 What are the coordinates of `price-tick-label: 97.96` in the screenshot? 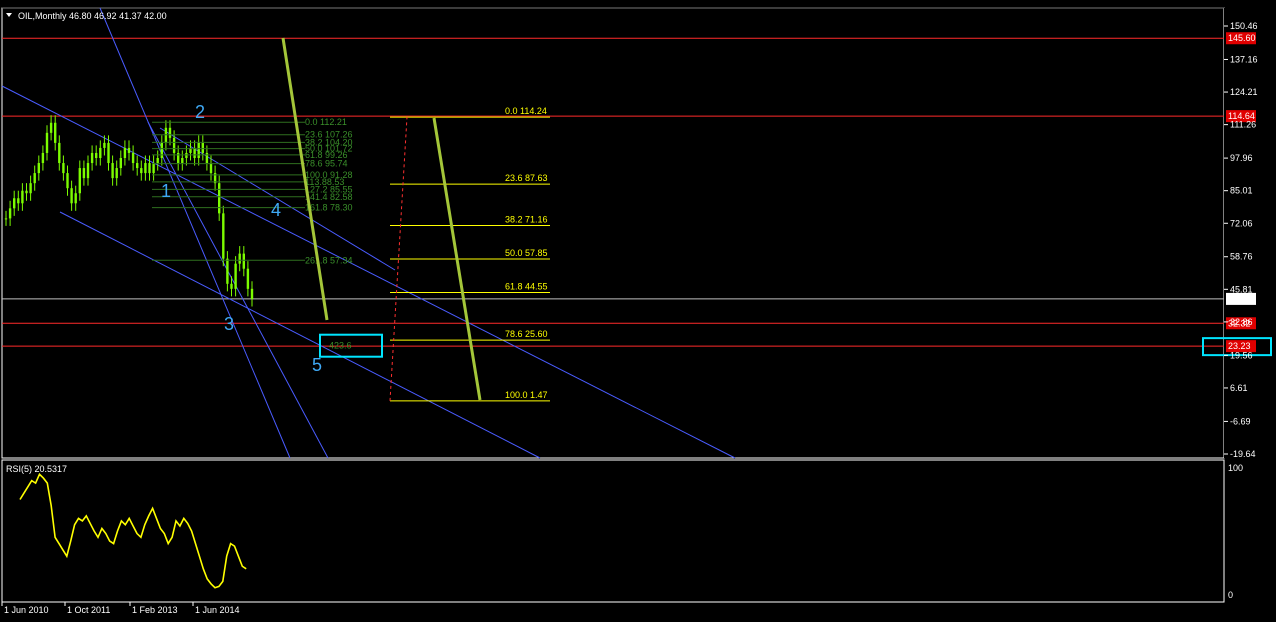 It's located at (1241, 158).